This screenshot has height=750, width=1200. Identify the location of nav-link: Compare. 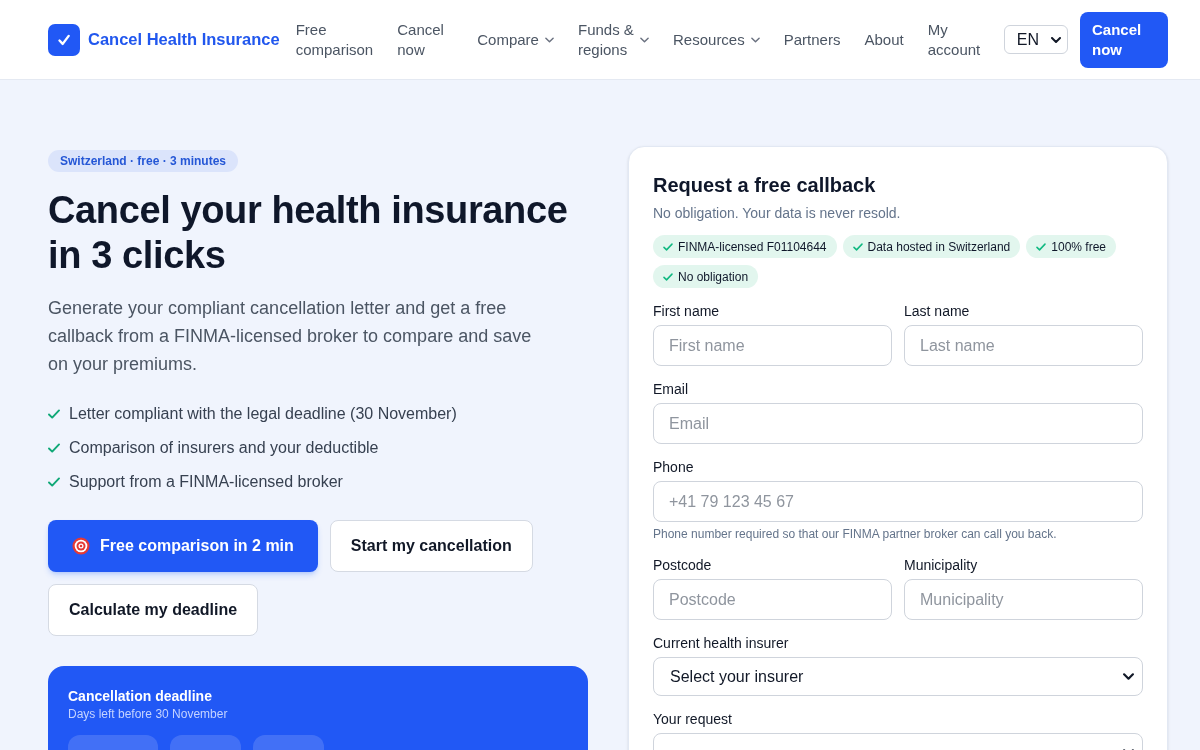
(515, 39).